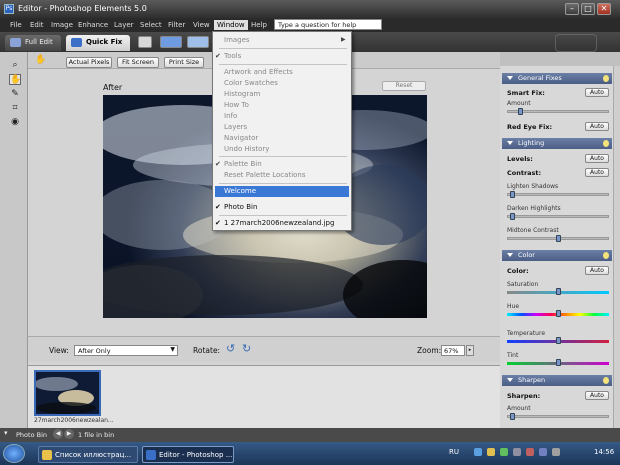  Describe the element at coordinates (251, 83) in the screenshot. I see `menu-item-color-swatches: Color Swatches` at that location.